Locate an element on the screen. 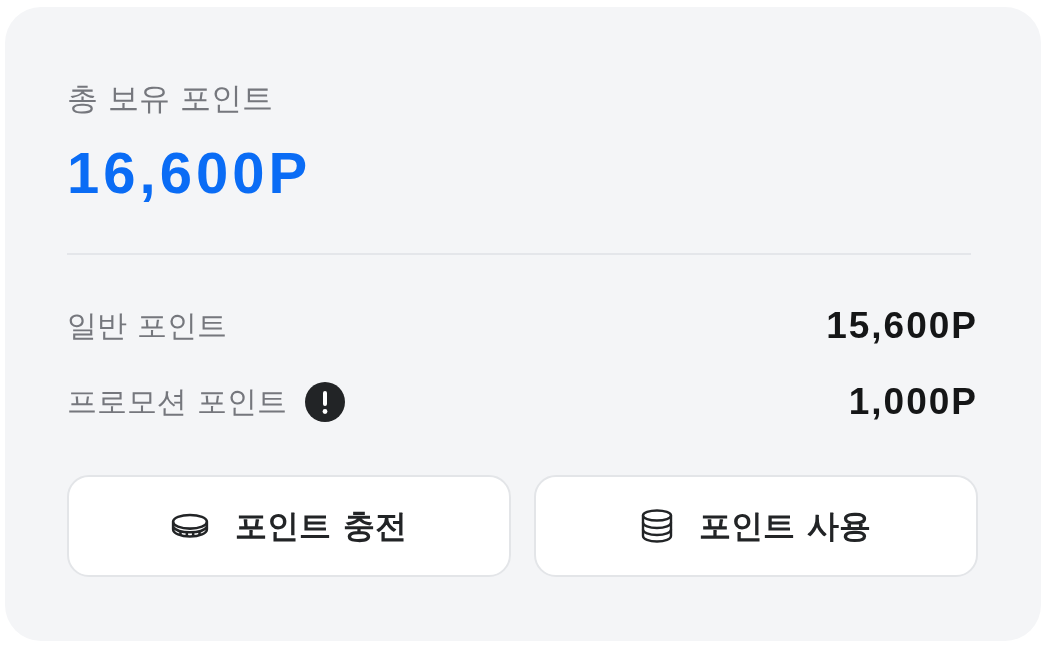  use-points-button: 포인트 사용 is located at coordinates (756, 526).